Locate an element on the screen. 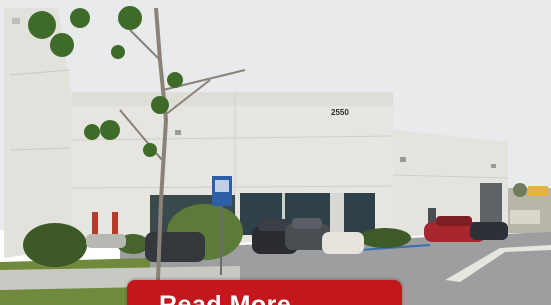 This screenshot has width=551, height=305. read-more-label: Read More is located at coordinates (225, 298).